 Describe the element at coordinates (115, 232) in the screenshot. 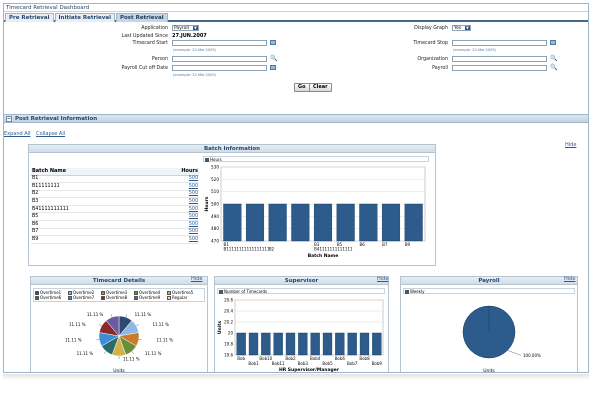

I see `table-row: B7 500` at that location.